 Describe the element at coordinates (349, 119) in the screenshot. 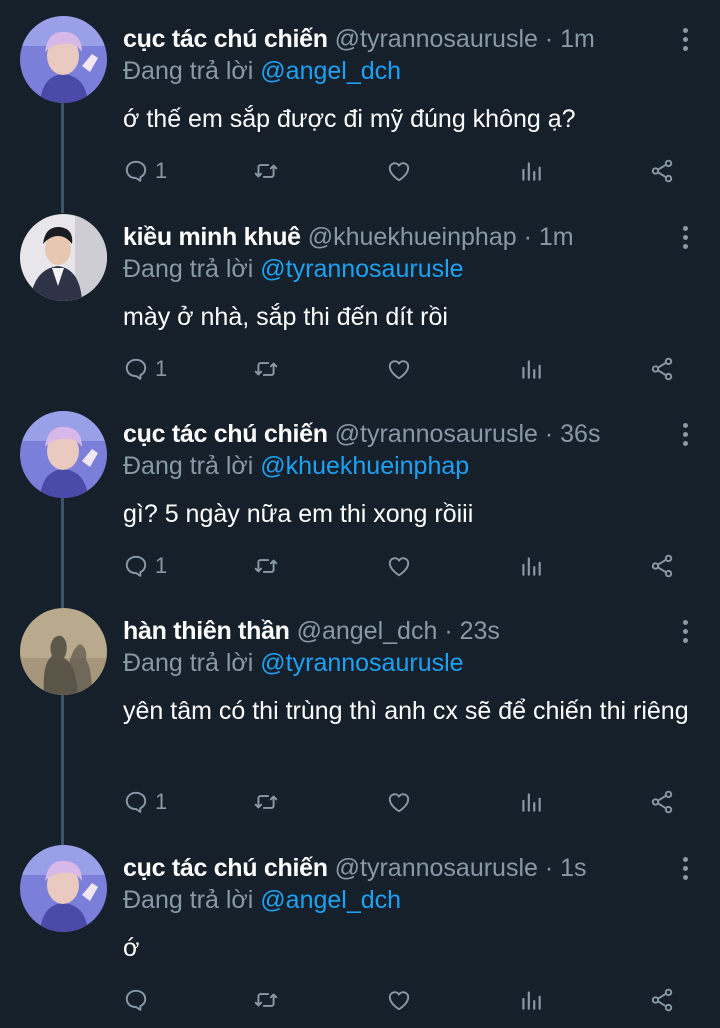

I see `tweet-text: ớ thế em sắp được đi mỹ đúng không ạ?` at that location.